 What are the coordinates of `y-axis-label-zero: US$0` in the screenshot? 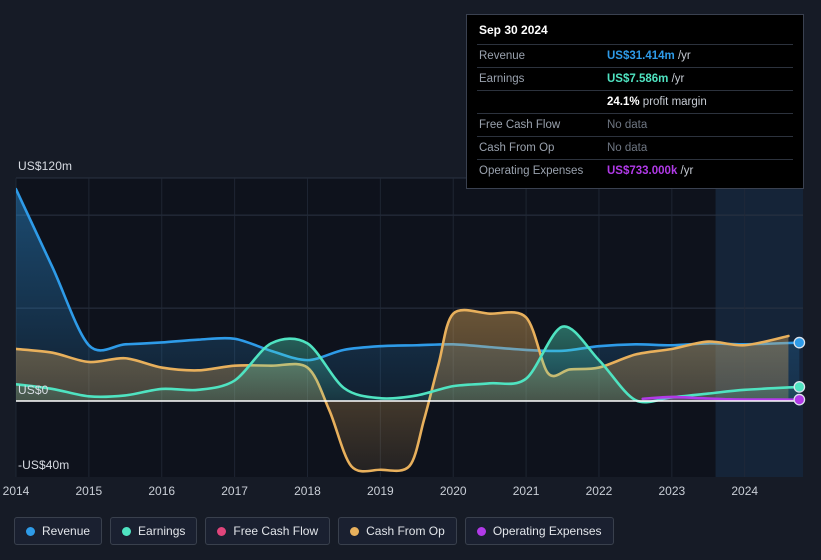 It's located at (33, 390).